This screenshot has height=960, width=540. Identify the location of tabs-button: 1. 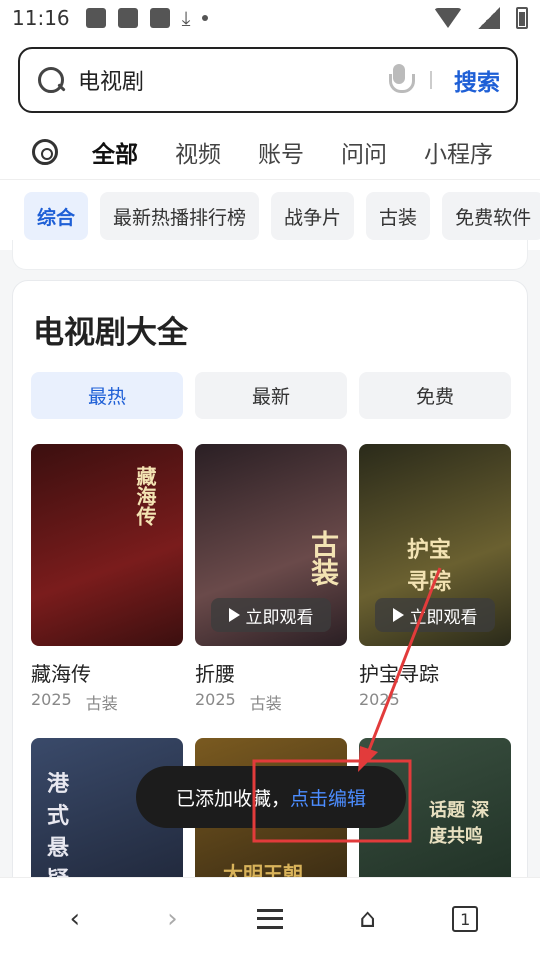
(465, 919).